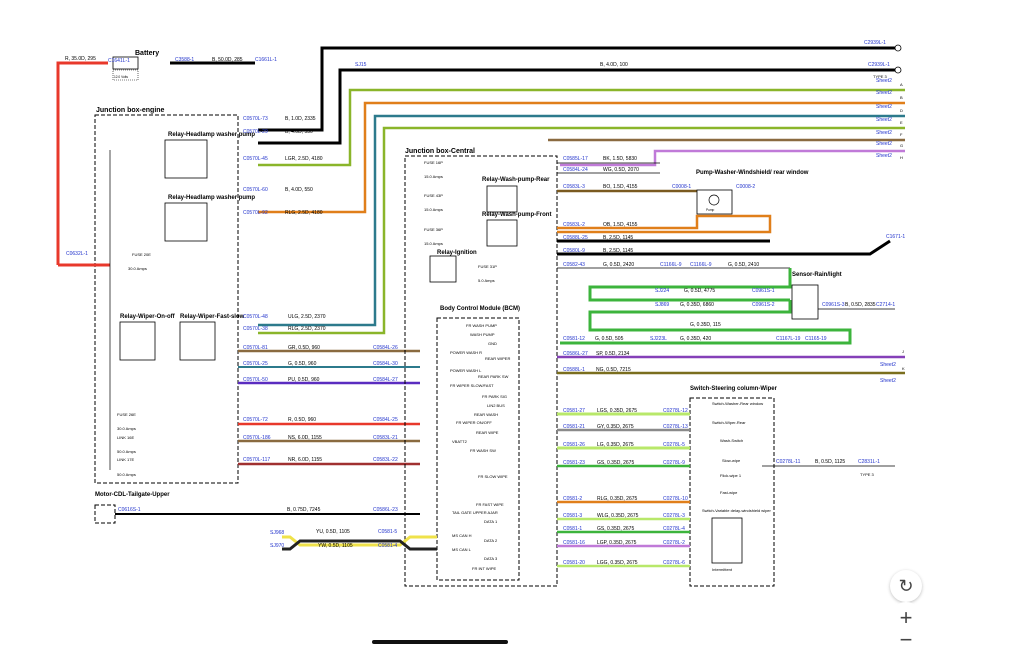 The width and height of the screenshot is (1024, 656). I want to click on relay-ign-title: Relay-Ignition, so click(457, 253).